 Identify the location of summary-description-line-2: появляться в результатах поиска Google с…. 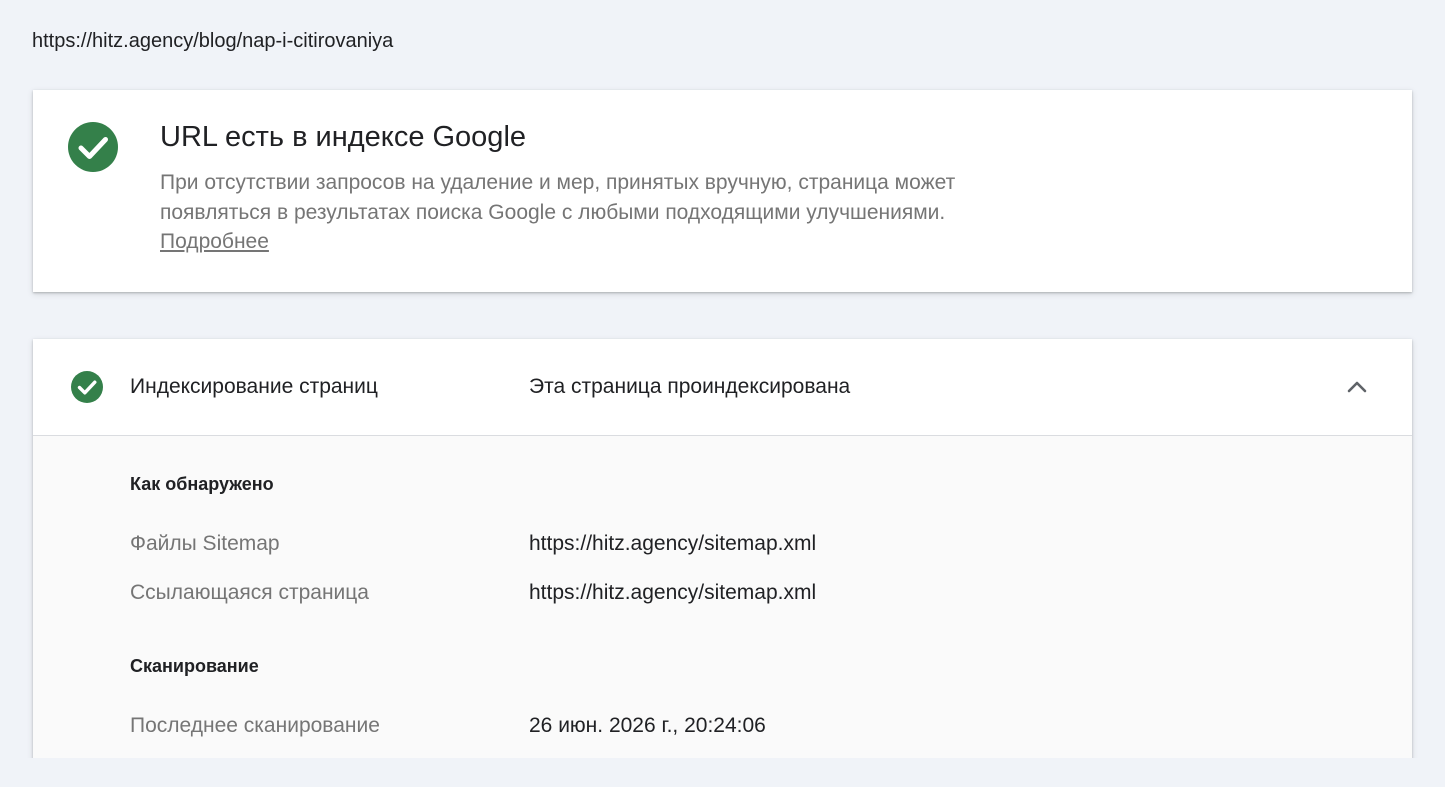
(553, 212).